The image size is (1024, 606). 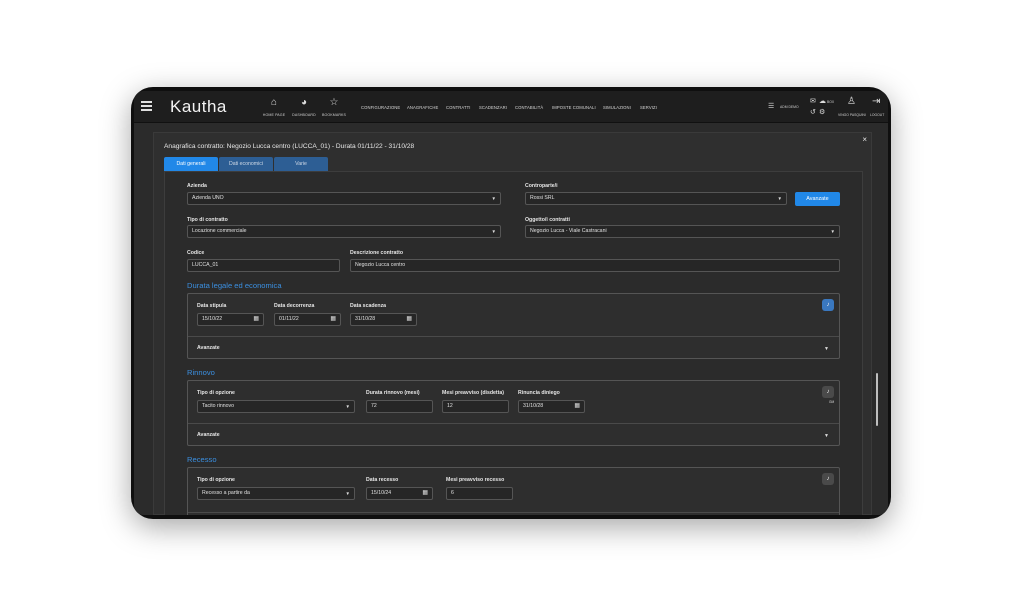 I want to click on durata-rinnovo-input: 72, so click(x=399, y=406).